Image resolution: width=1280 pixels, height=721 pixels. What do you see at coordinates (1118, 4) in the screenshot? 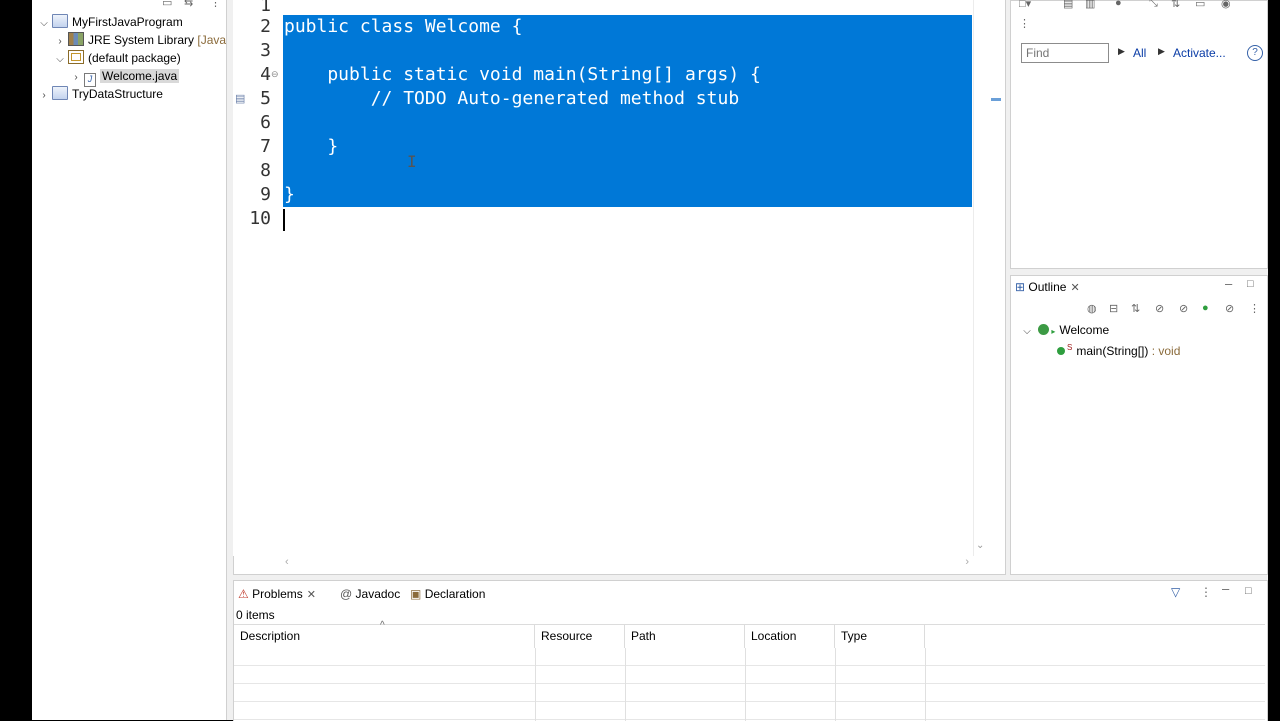
I see `filter-icon: ●` at bounding box center [1118, 4].